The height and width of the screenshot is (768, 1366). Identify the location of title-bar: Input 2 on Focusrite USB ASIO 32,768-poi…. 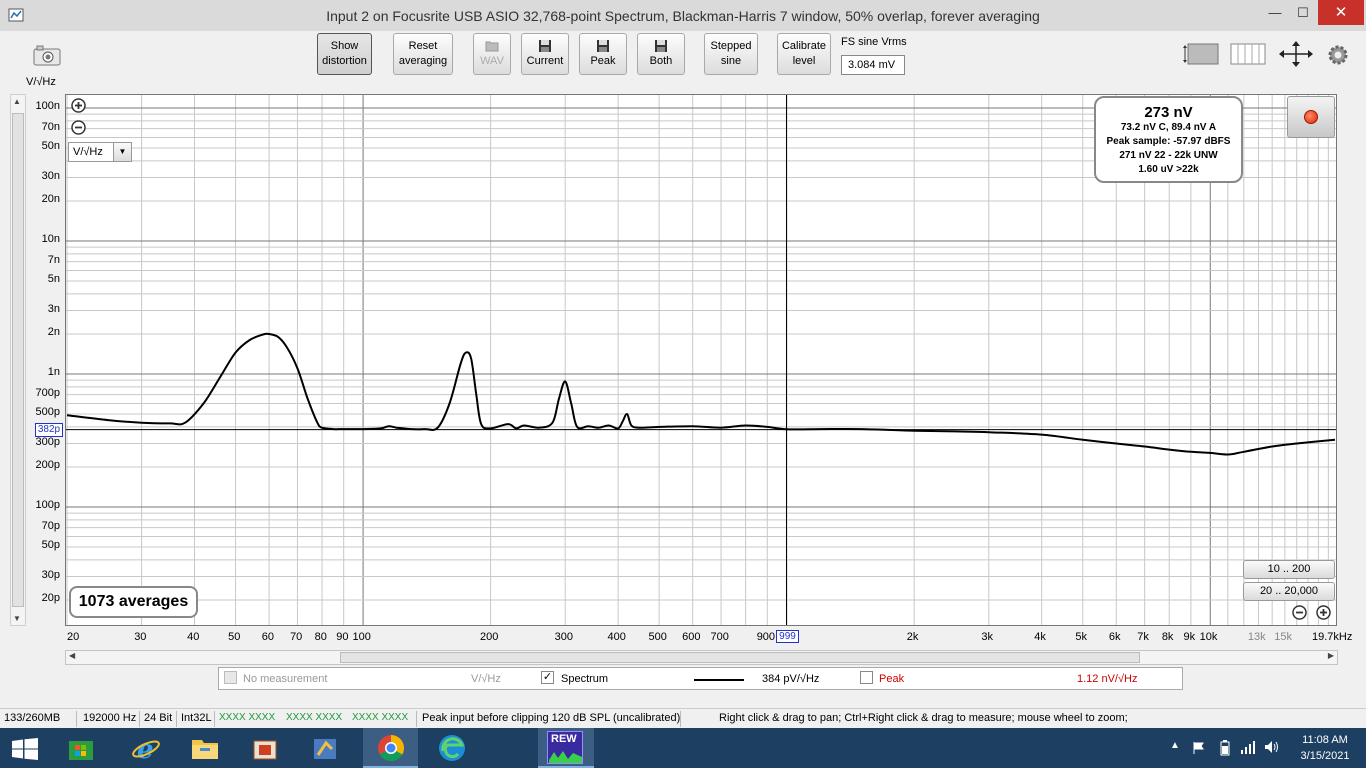
(683, 15).